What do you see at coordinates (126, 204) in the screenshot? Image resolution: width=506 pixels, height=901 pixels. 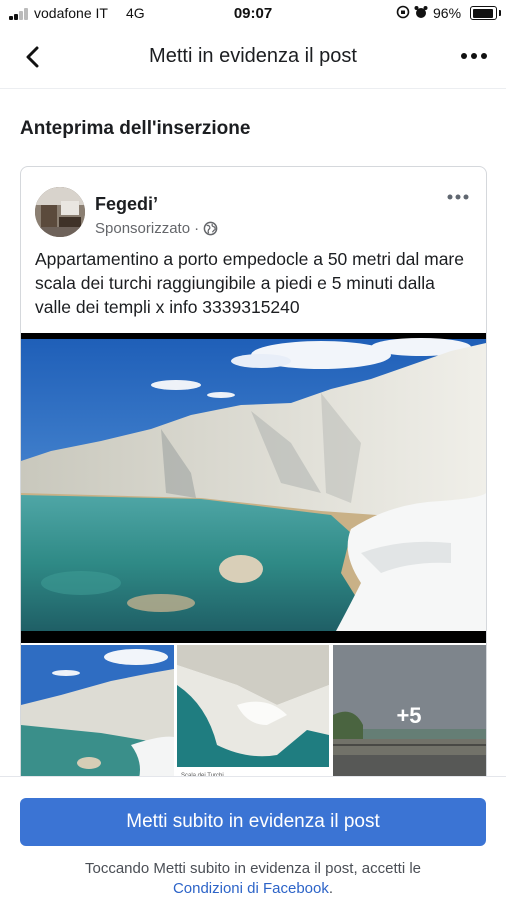 I see `page-name: Fegedi’` at bounding box center [126, 204].